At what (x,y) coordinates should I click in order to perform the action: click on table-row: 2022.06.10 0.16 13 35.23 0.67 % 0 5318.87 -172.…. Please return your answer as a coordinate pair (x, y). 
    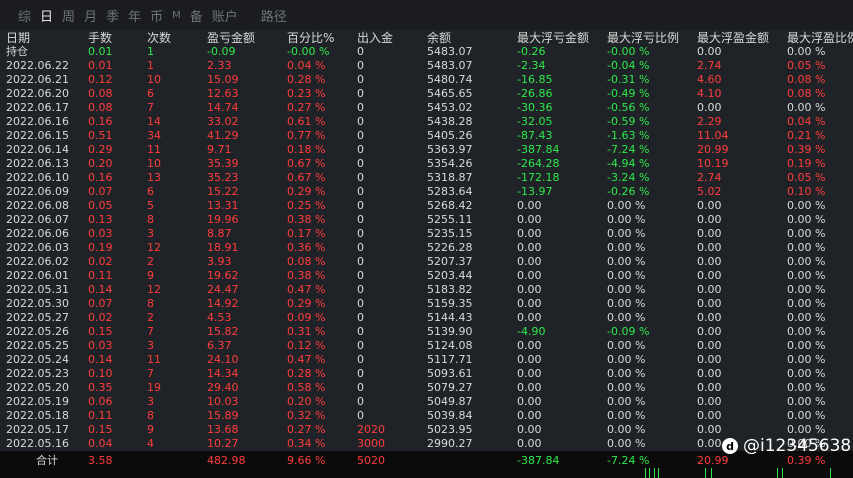
    Looking at the image, I should click on (426, 178).